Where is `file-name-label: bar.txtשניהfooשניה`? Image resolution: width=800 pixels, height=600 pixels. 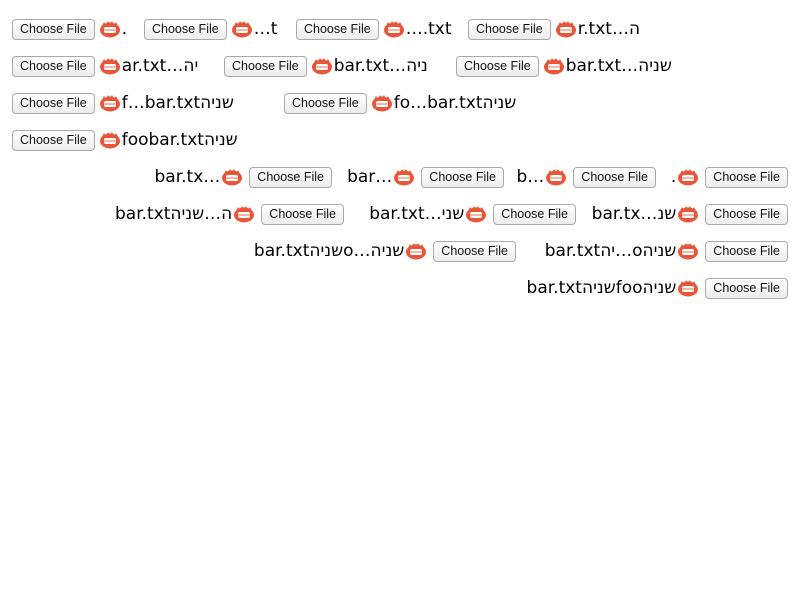 file-name-label: bar.txtשניהfooשניה is located at coordinates (601, 288).